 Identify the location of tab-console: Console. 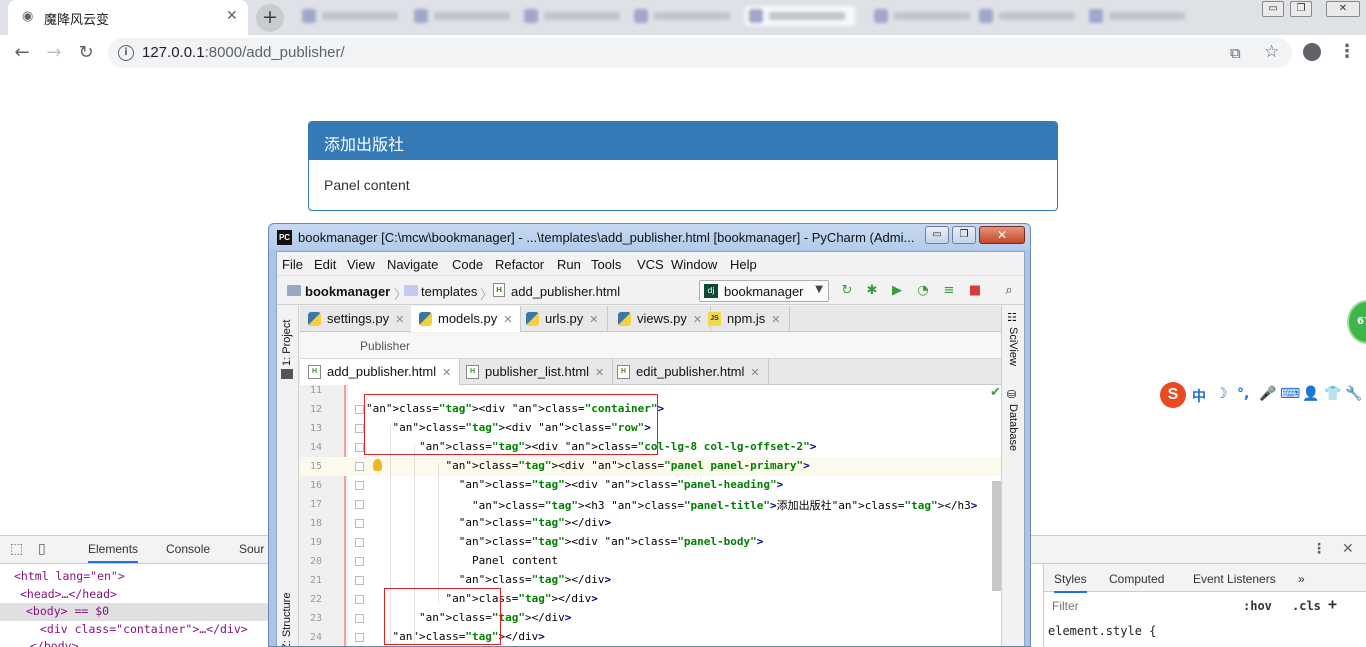
(188, 549).